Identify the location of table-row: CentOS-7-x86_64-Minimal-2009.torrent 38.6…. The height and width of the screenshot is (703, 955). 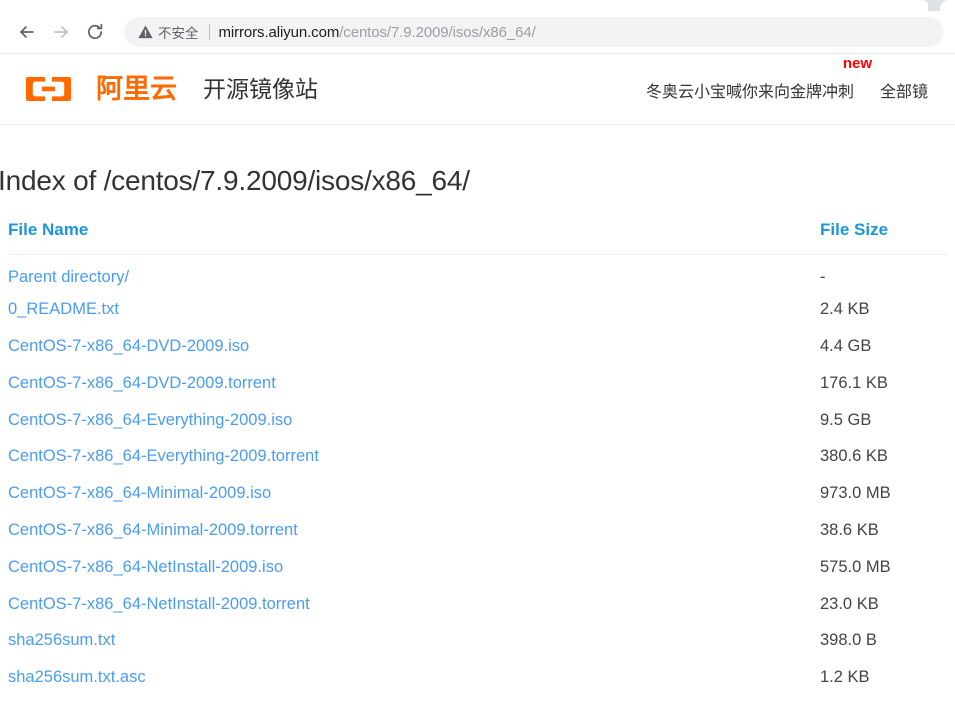
(477, 530).